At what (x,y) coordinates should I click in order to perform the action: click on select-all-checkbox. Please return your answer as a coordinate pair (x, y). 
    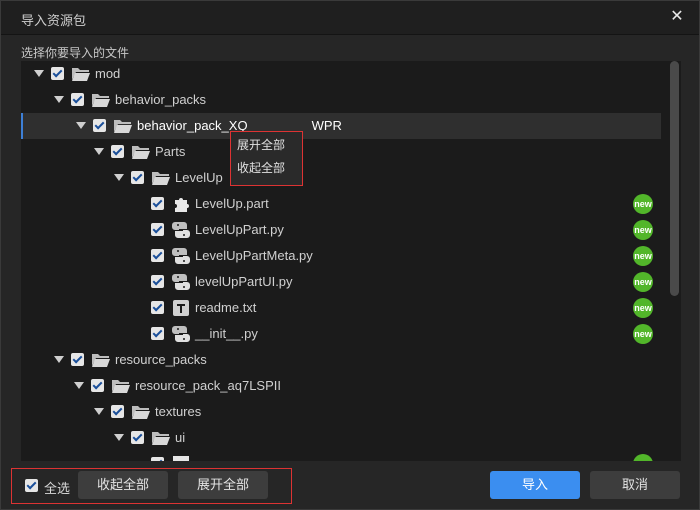
    Looking at the image, I should click on (31, 485).